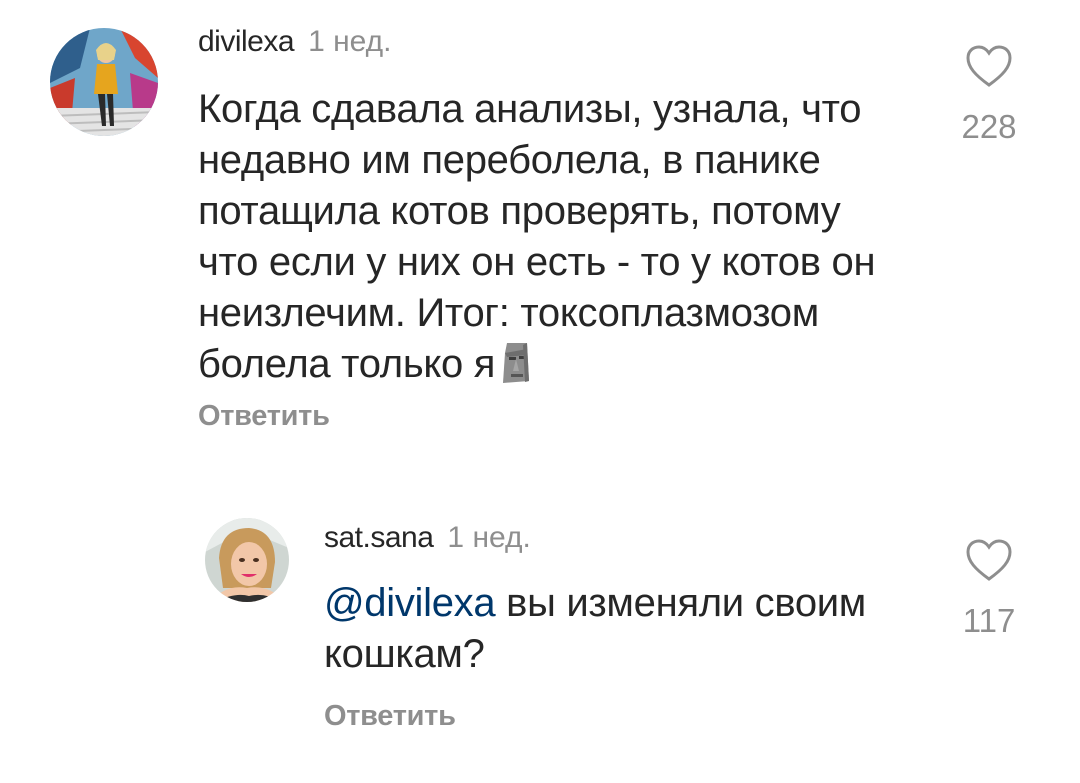 The width and height of the screenshot is (1080, 783). I want to click on comment-line: неизлечим. Итог: токсоплазмозом, so click(508, 313).